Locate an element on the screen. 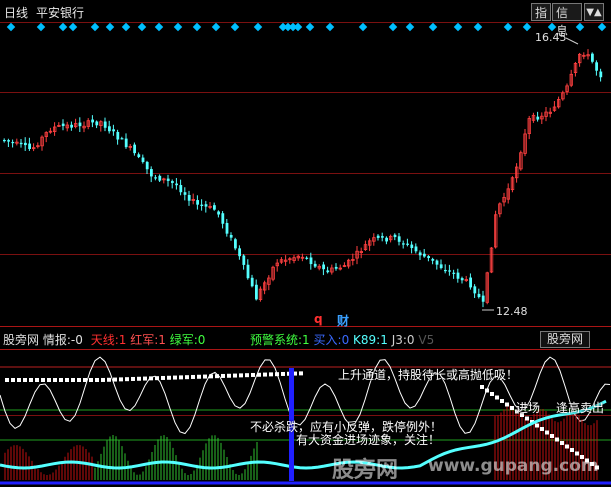  mairu-value: 0 is located at coordinates (345, 340).